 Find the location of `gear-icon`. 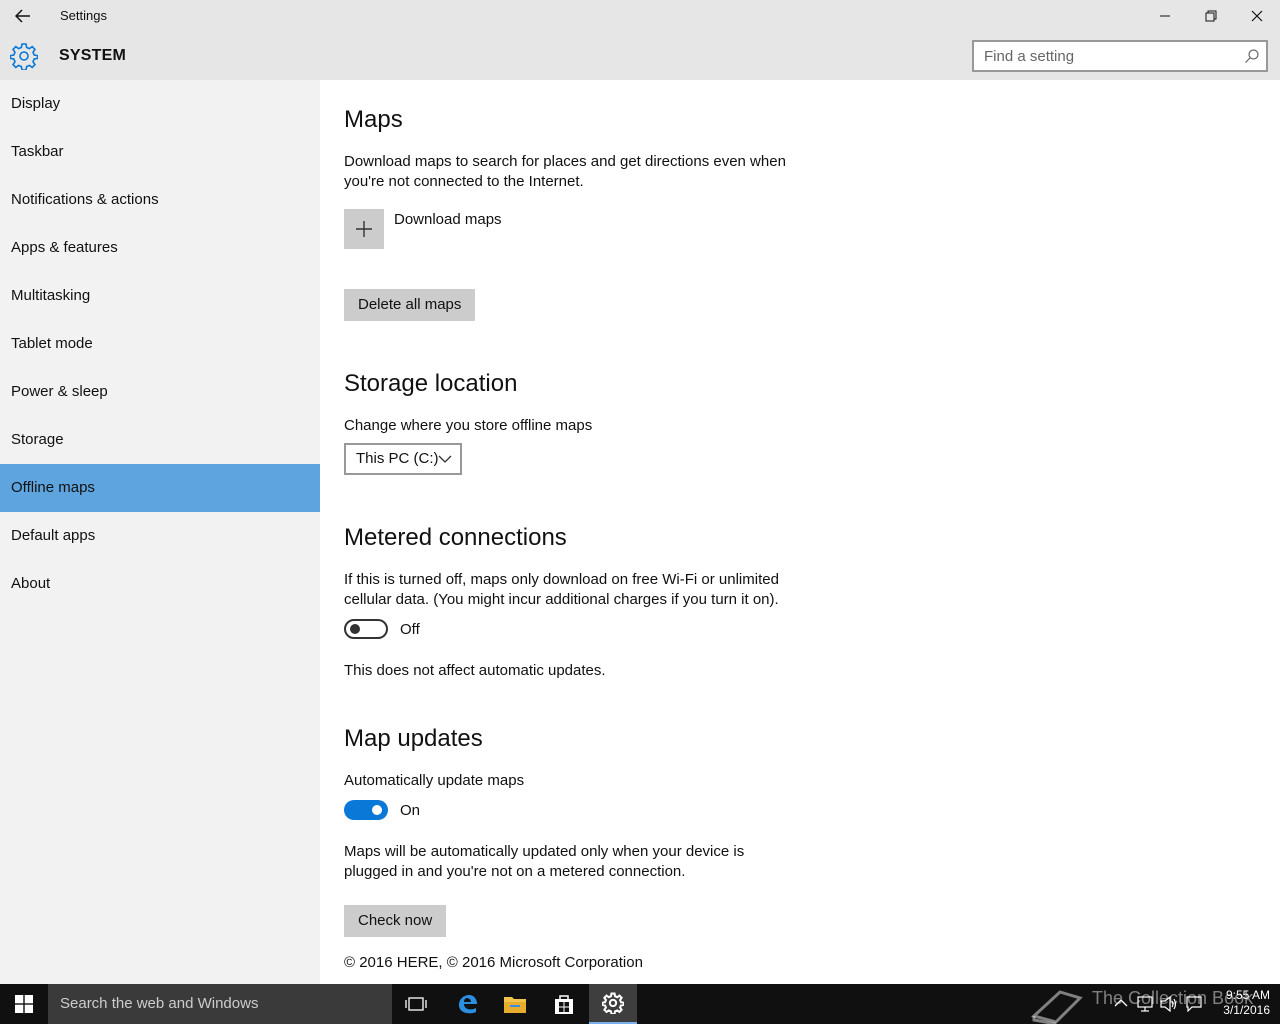

gear-icon is located at coordinates (24, 56).